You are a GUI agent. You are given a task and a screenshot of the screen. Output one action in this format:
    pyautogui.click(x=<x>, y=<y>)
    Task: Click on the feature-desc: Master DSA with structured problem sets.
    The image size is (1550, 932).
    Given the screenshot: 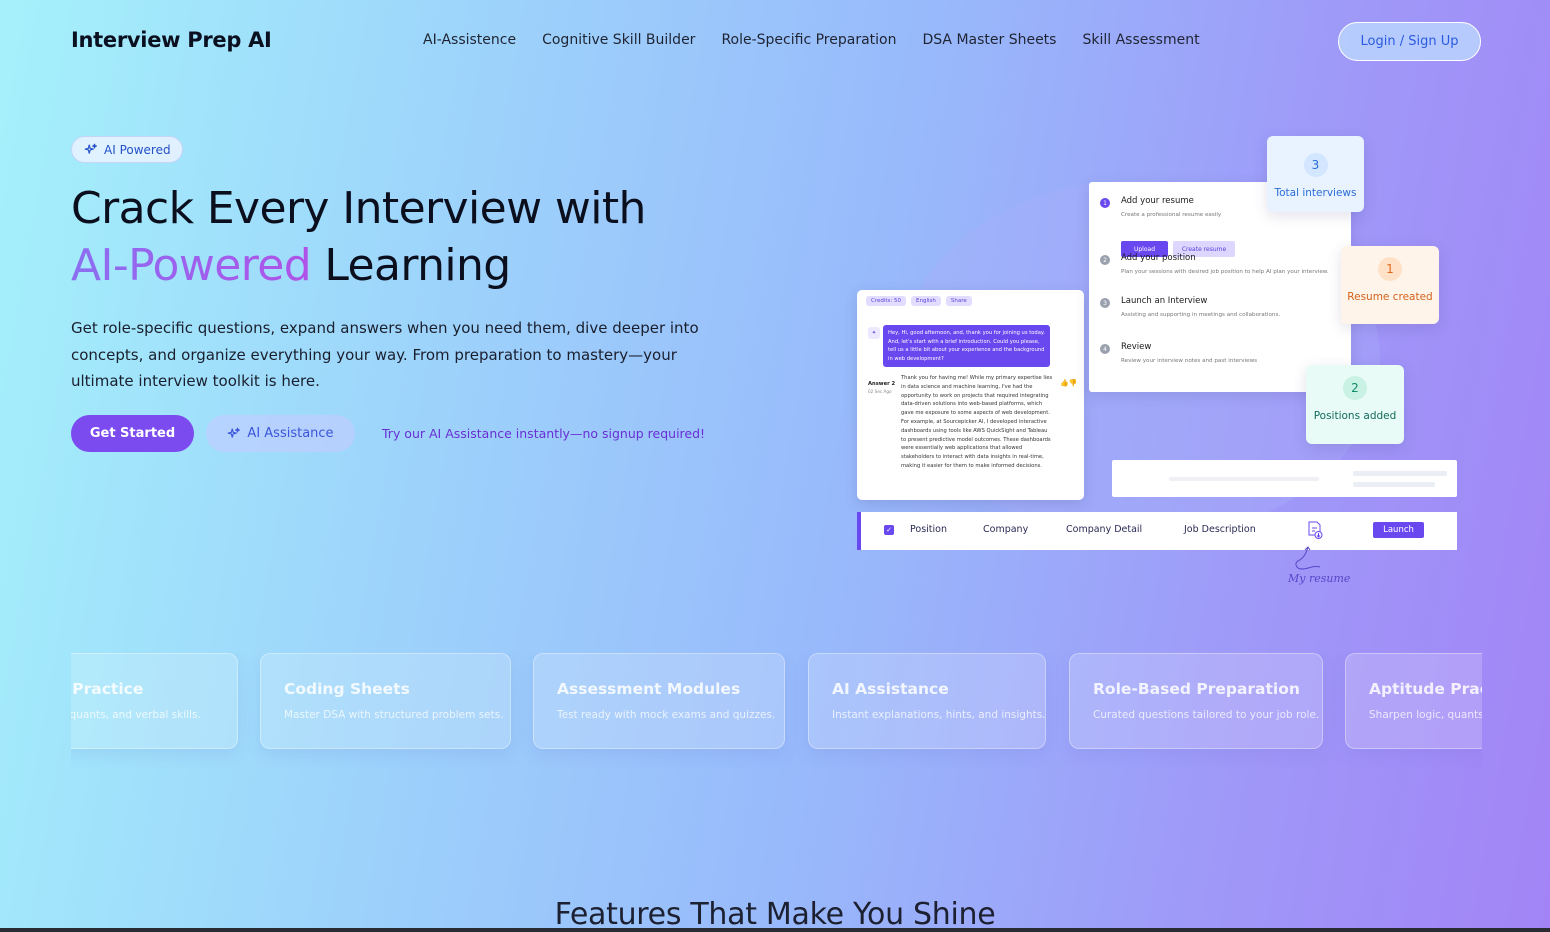 What is the action you would take?
    pyautogui.click(x=394, y=715)
    